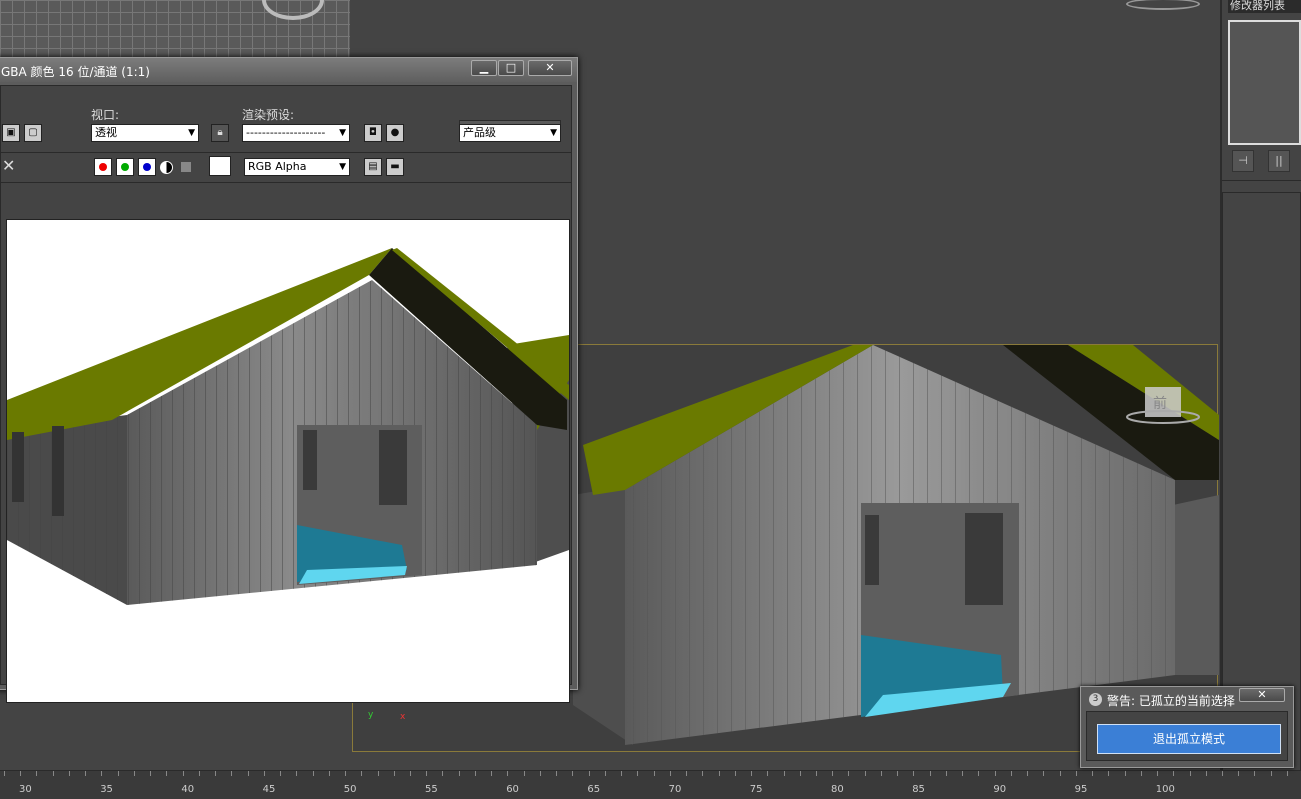 The height and width of the screenshot is (799, 1301). What do you see at coordinates (373, 167) in the screenshot?
I see `toggle-ui-icon: ▤` at bounding box center [373, 167].